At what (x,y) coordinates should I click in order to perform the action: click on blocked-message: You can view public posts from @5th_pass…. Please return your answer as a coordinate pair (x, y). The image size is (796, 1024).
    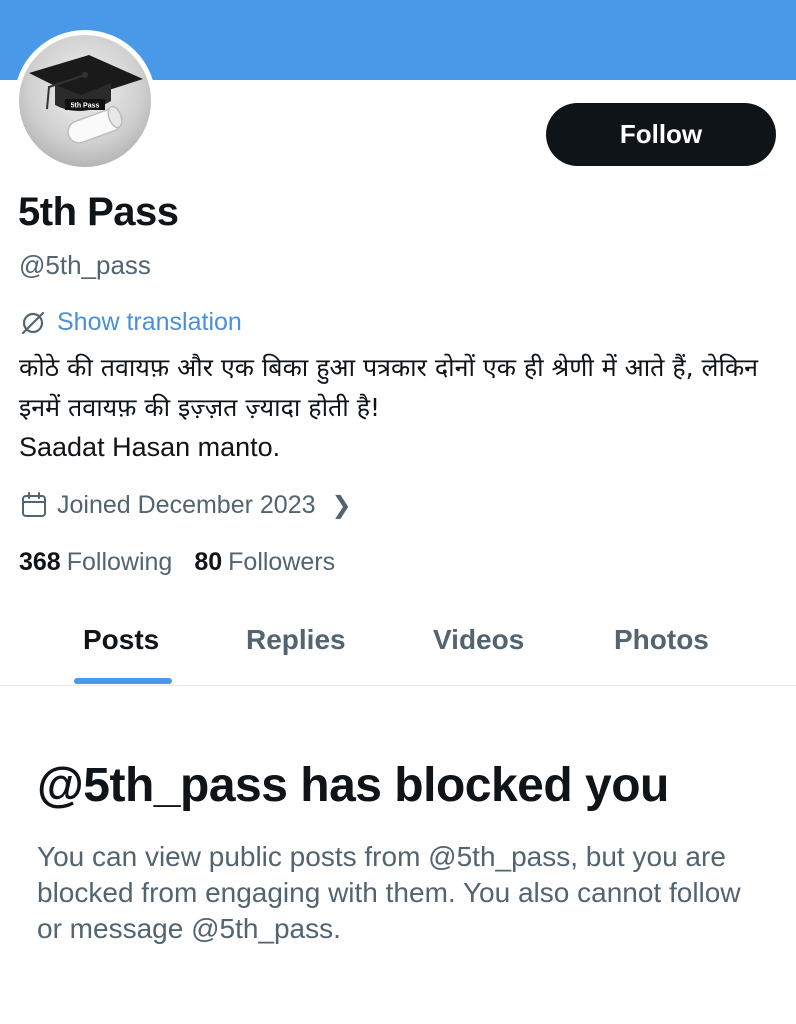
    Looking at the image, I should click on (389, 892).